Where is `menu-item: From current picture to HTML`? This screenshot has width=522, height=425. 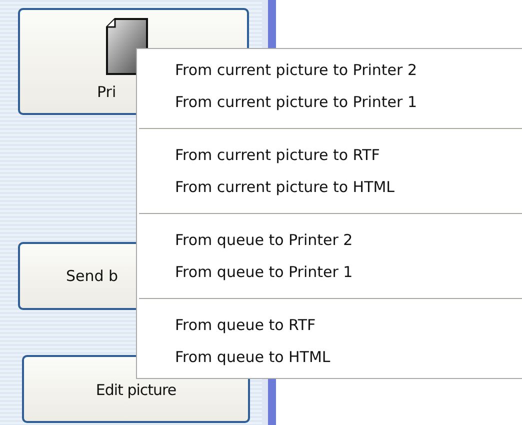
menu-item: From current picture to HTML is located at coordinates (266, 187).